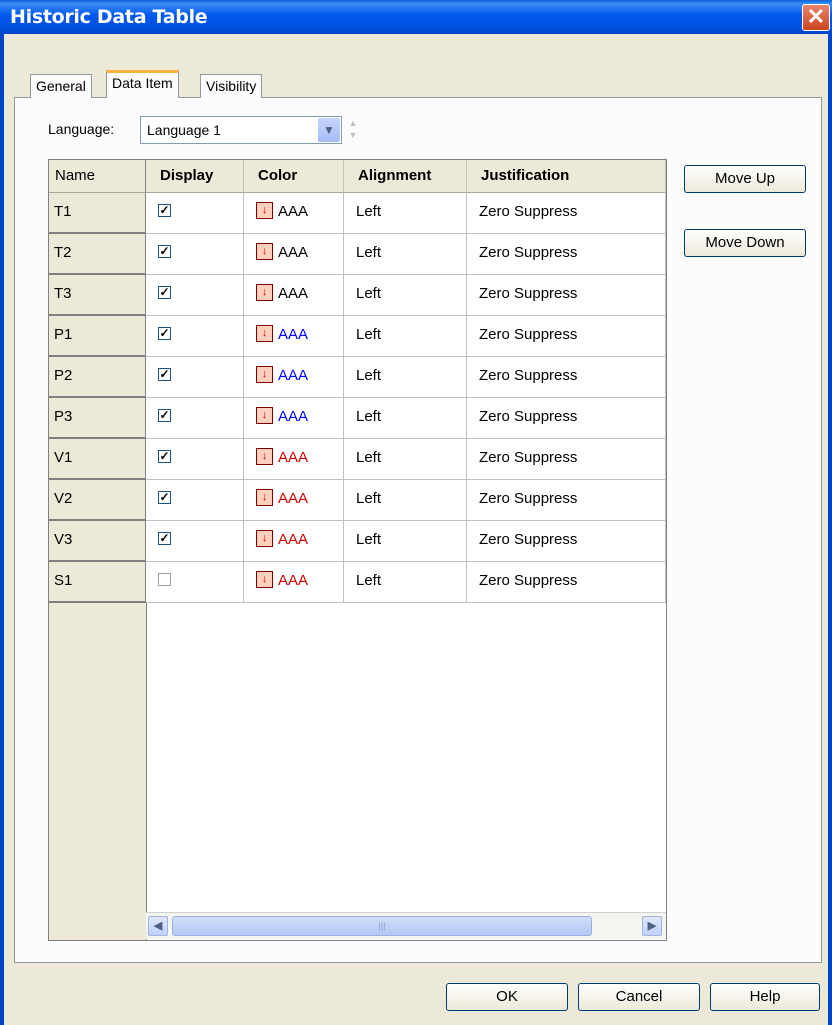 The image size is (832, 1025). I want to click on ok-button: OK, so click(507, 997).